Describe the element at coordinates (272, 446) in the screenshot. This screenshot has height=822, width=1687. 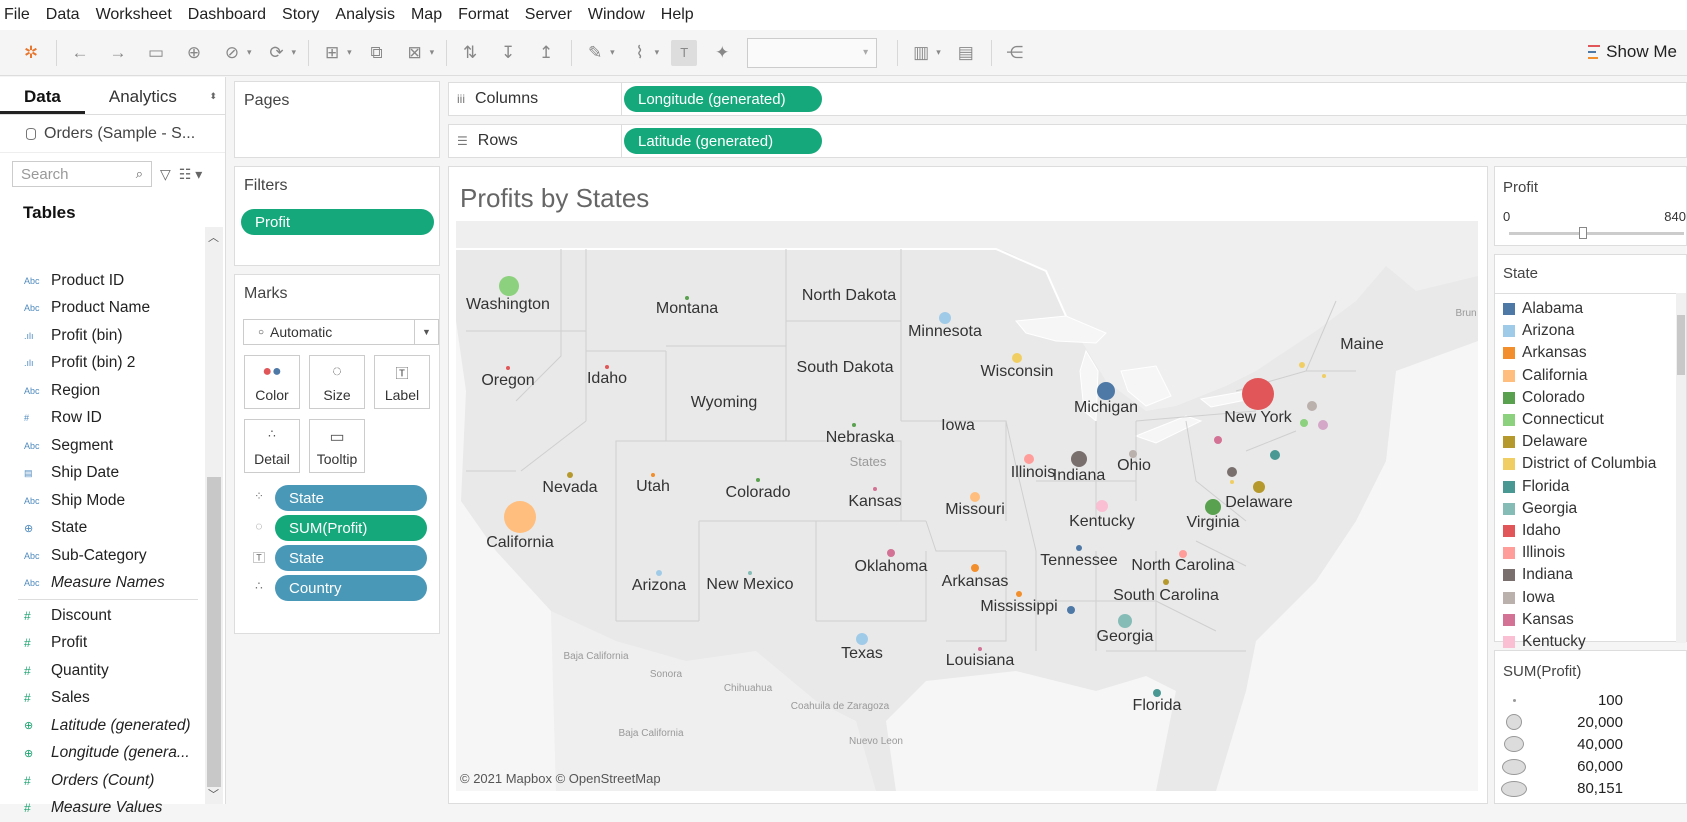
I see `detail-button: ∴ Detail` at that location.